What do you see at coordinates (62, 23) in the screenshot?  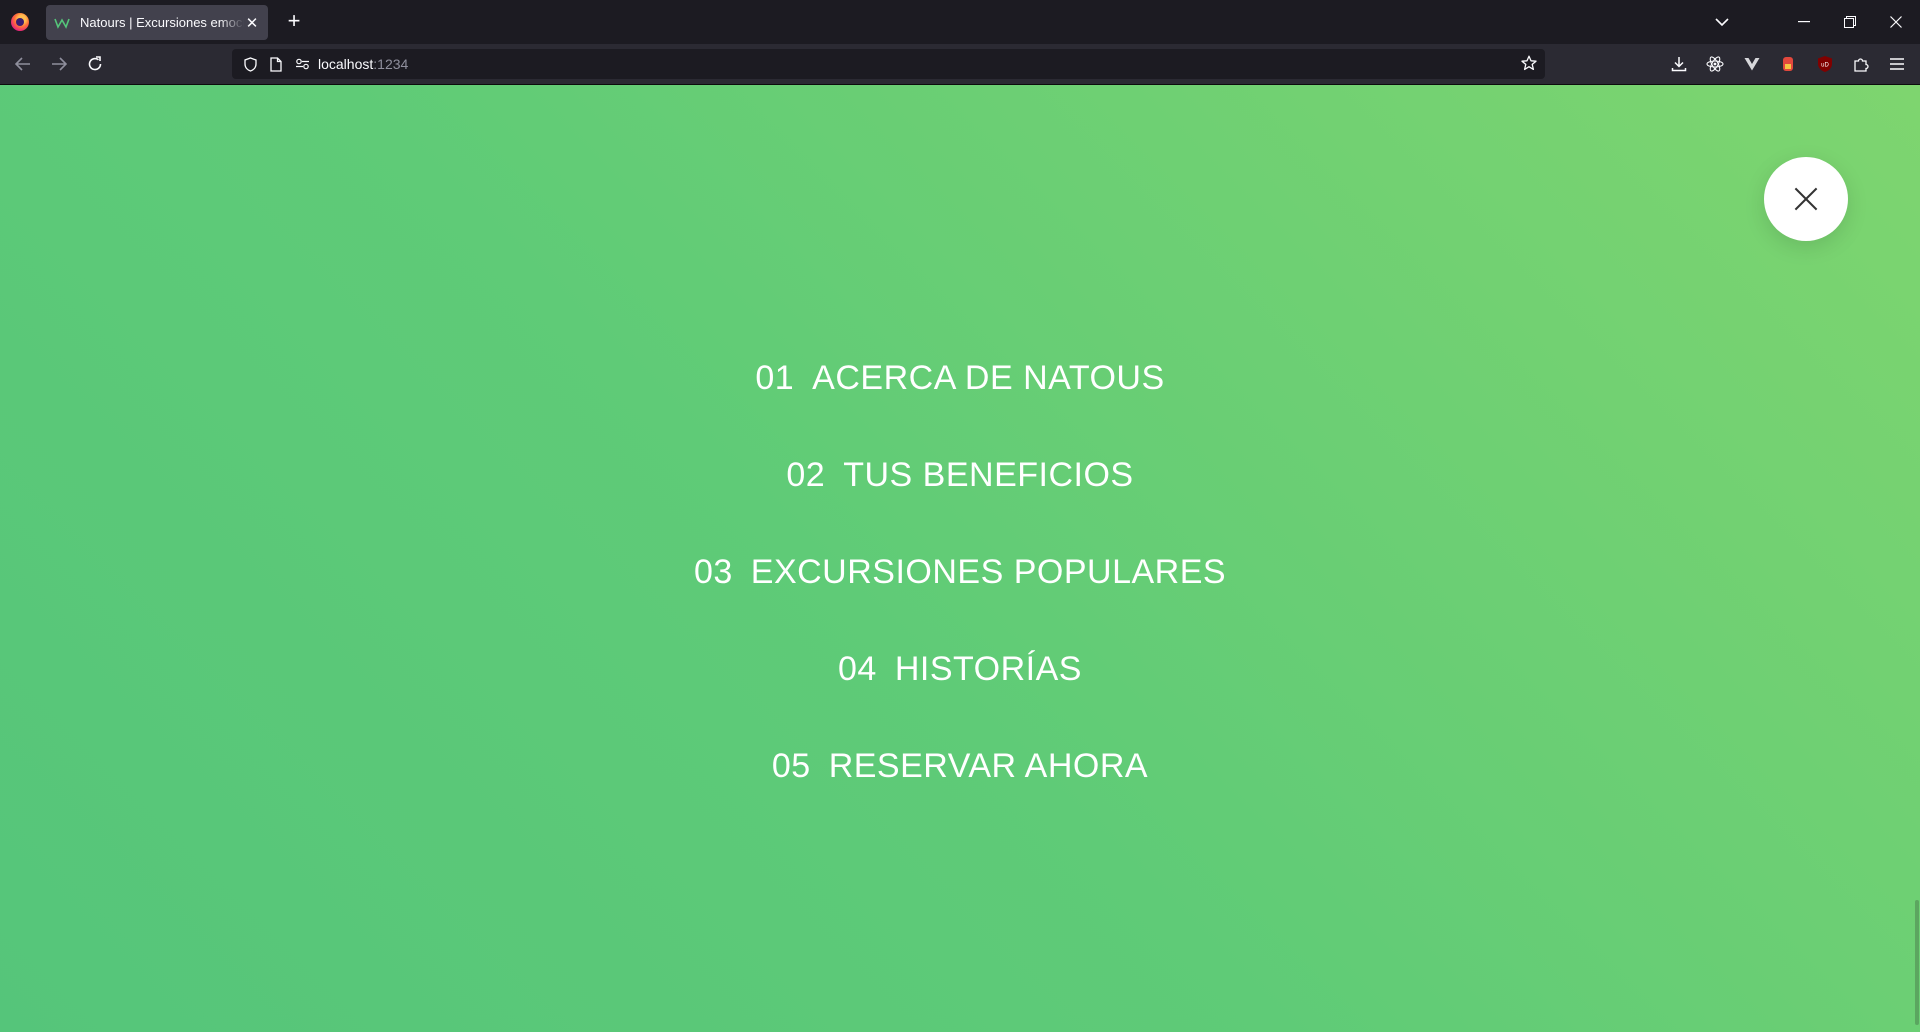 I see `natours-logo-icon` at bounding box center [62, 23].